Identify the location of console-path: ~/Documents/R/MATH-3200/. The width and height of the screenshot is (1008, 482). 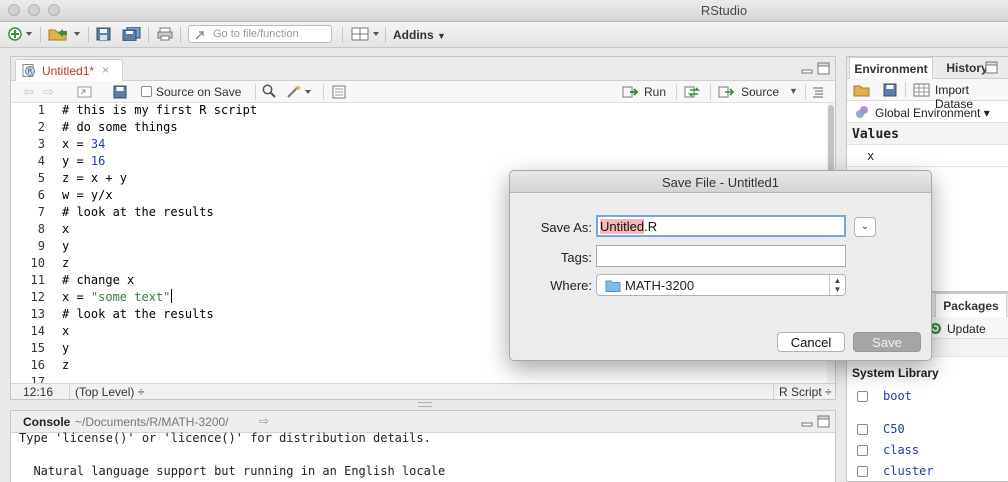
(152, 422).